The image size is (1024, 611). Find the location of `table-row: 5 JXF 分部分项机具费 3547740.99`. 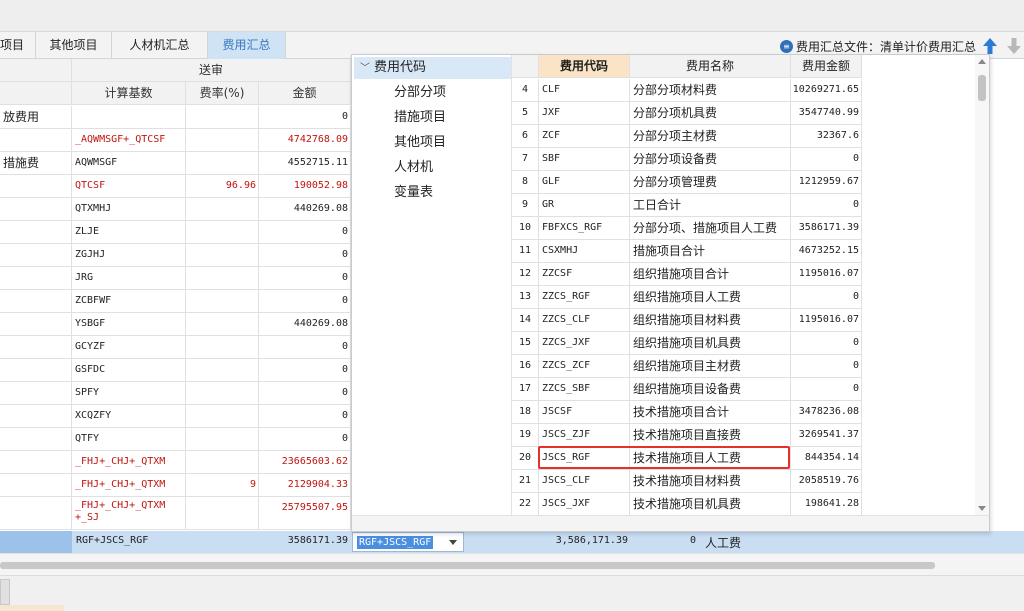

table-row: 5 JXF 分部分项机具费 3547740.99 is located at coordinates (687, 113).